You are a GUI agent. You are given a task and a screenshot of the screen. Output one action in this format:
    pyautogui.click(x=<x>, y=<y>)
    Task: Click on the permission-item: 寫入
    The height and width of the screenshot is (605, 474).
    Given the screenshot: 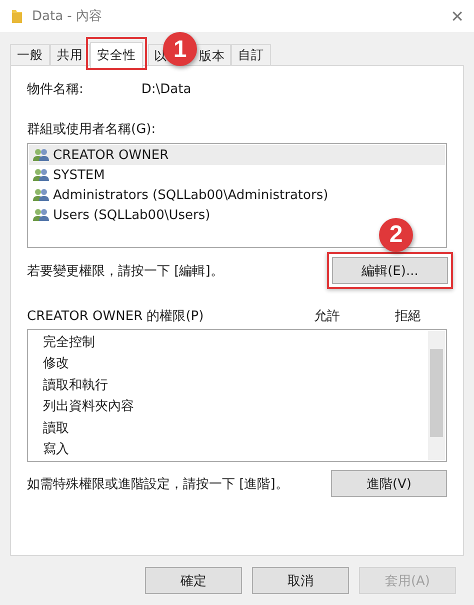 What is the action you would take?
    pyautogui.click(x=56, y=450)
    